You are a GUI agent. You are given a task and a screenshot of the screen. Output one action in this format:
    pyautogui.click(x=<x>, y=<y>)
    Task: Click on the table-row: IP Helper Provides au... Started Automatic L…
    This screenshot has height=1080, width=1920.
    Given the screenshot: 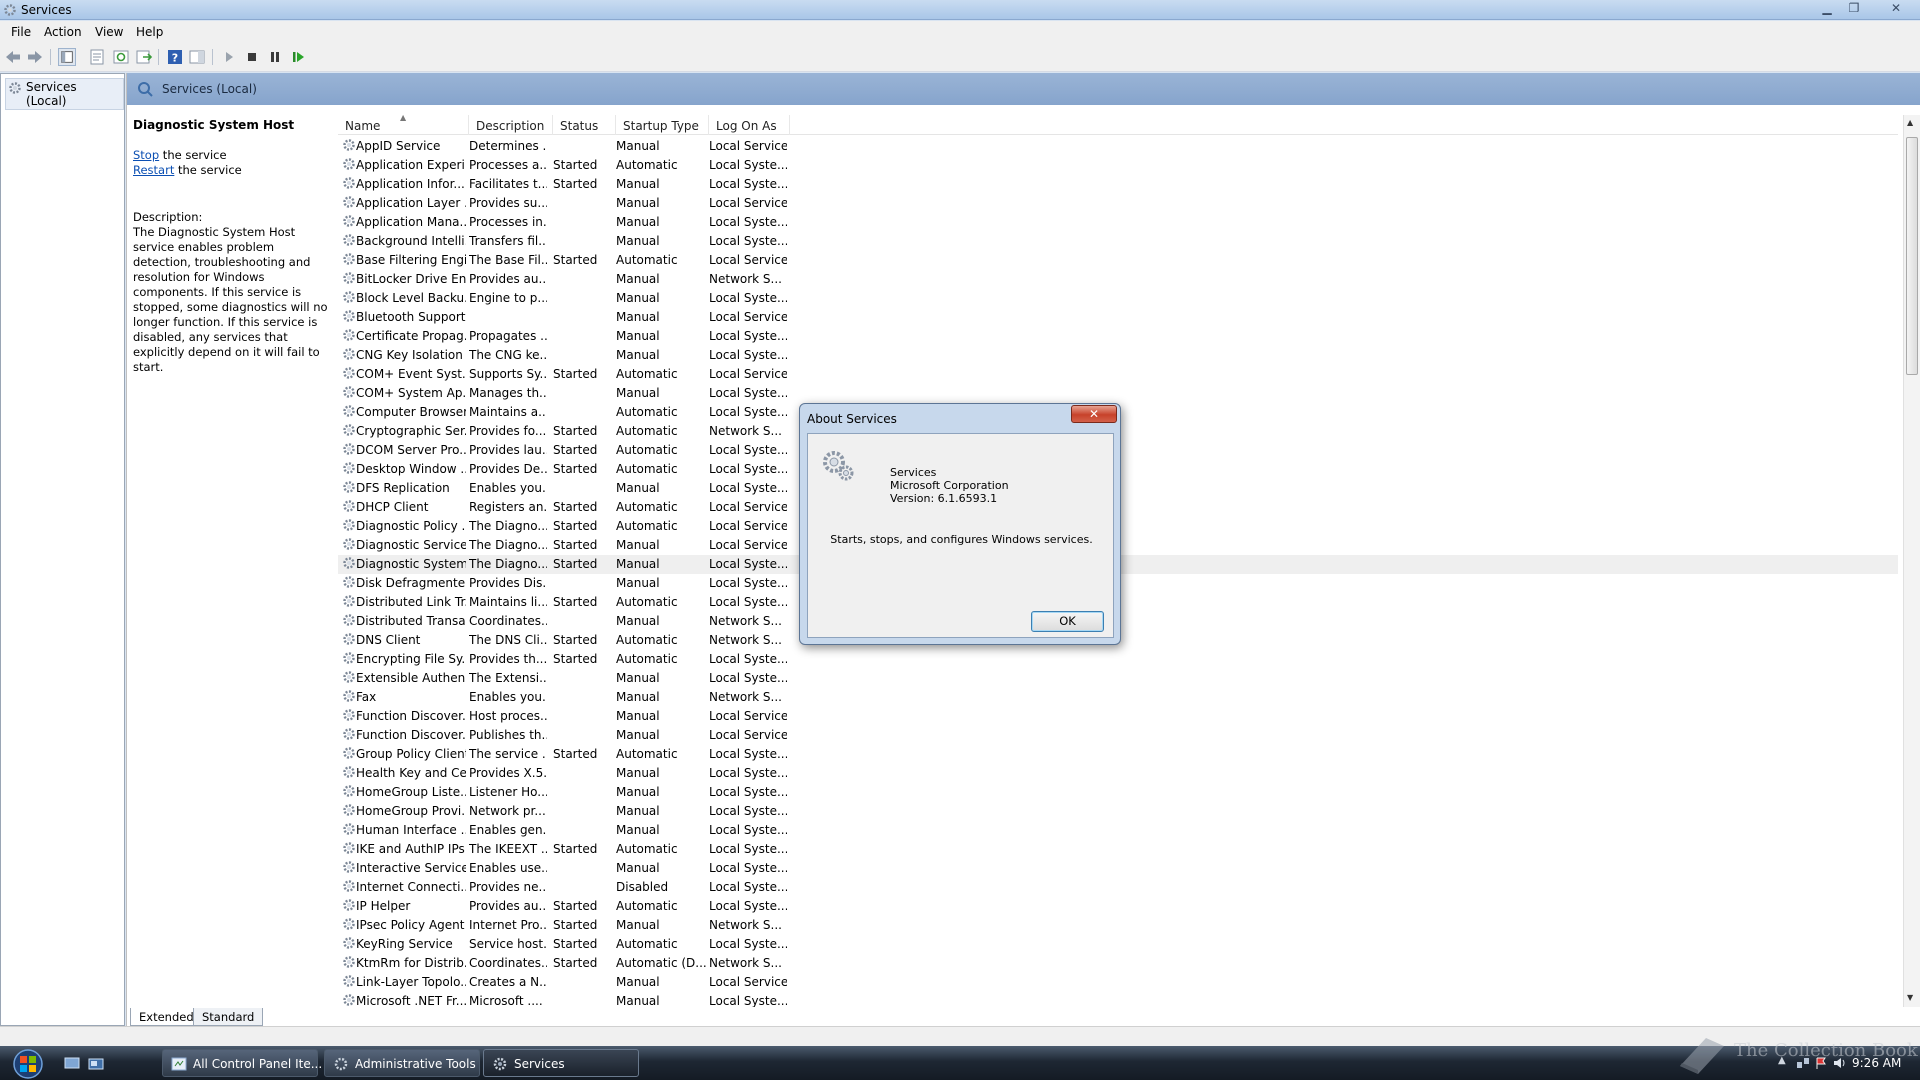 What is the action you would take?
    pyautogui.click(x=1118, y=906)
    